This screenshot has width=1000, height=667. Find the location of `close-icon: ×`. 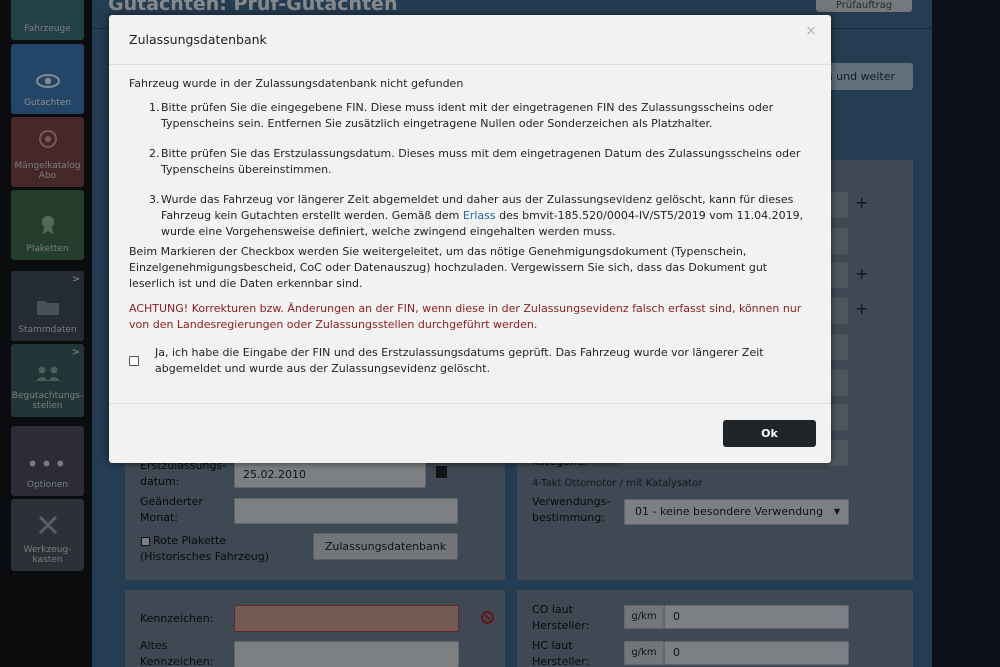

close-icon: × is located at coordinates (811, 31).